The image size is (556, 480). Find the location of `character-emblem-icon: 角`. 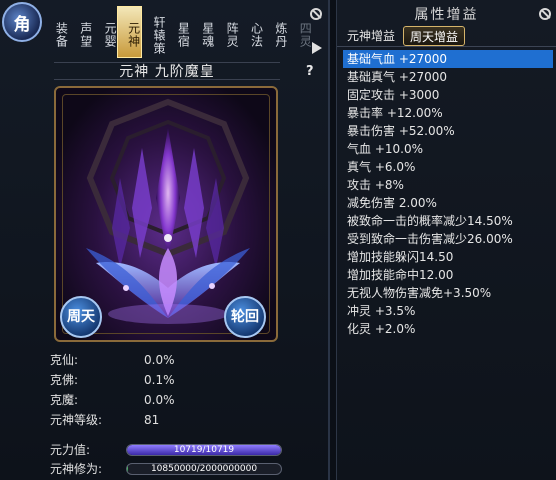

character-emblem-icon: 角 is located at coordinates (22, 22).